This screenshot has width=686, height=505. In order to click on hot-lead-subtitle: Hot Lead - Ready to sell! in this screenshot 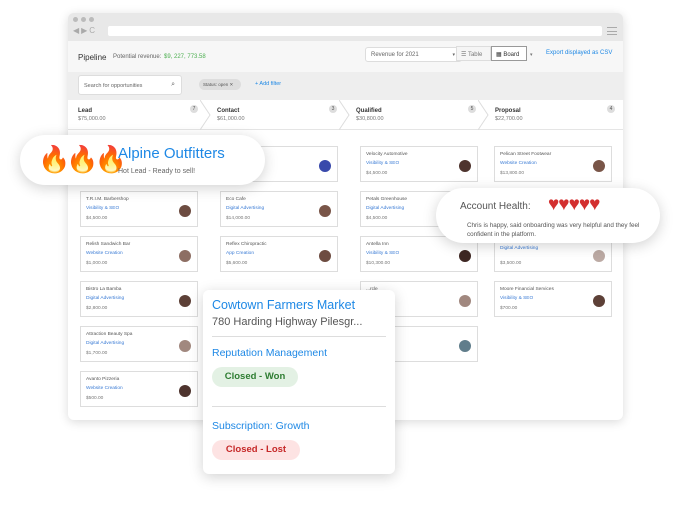, I will do `click(157, 171)`.